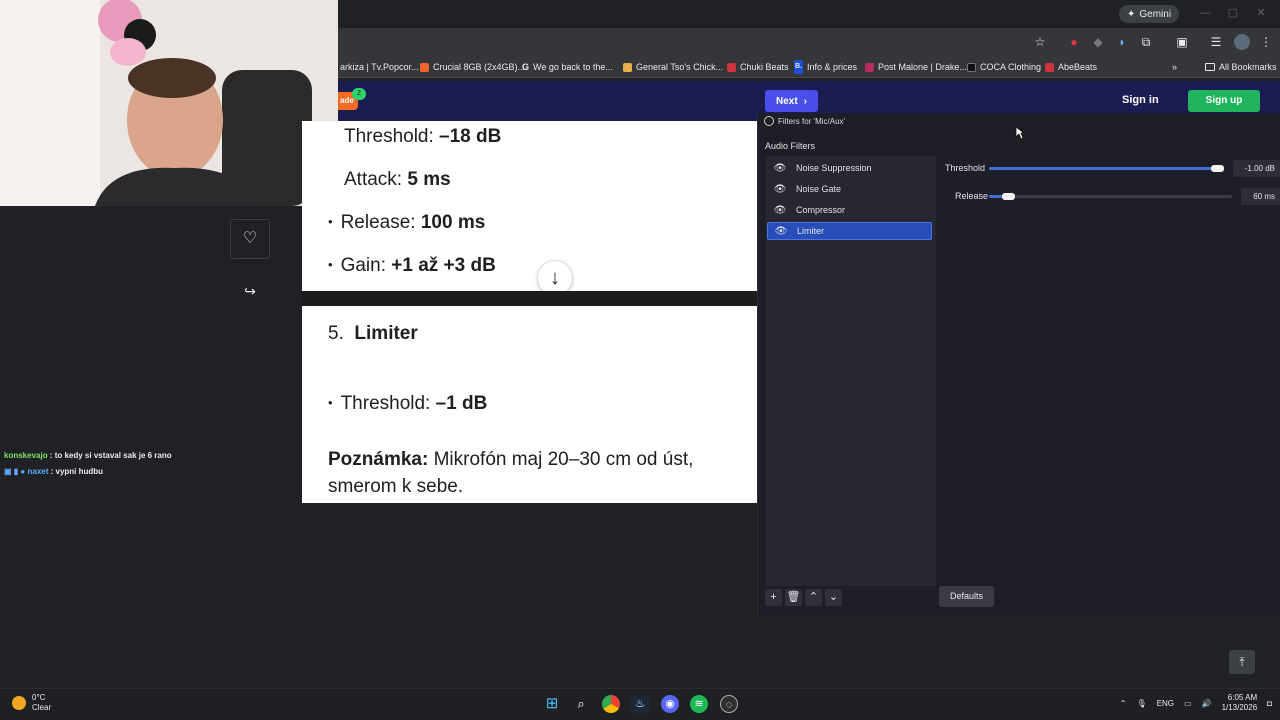 Image resolution: width=1280 pixels, height=720 pixels. What do you see at coordinates (1216, 42) in the screenshot?
I see `reading-list-icon: ☰` at bounding box center [1216, 42].